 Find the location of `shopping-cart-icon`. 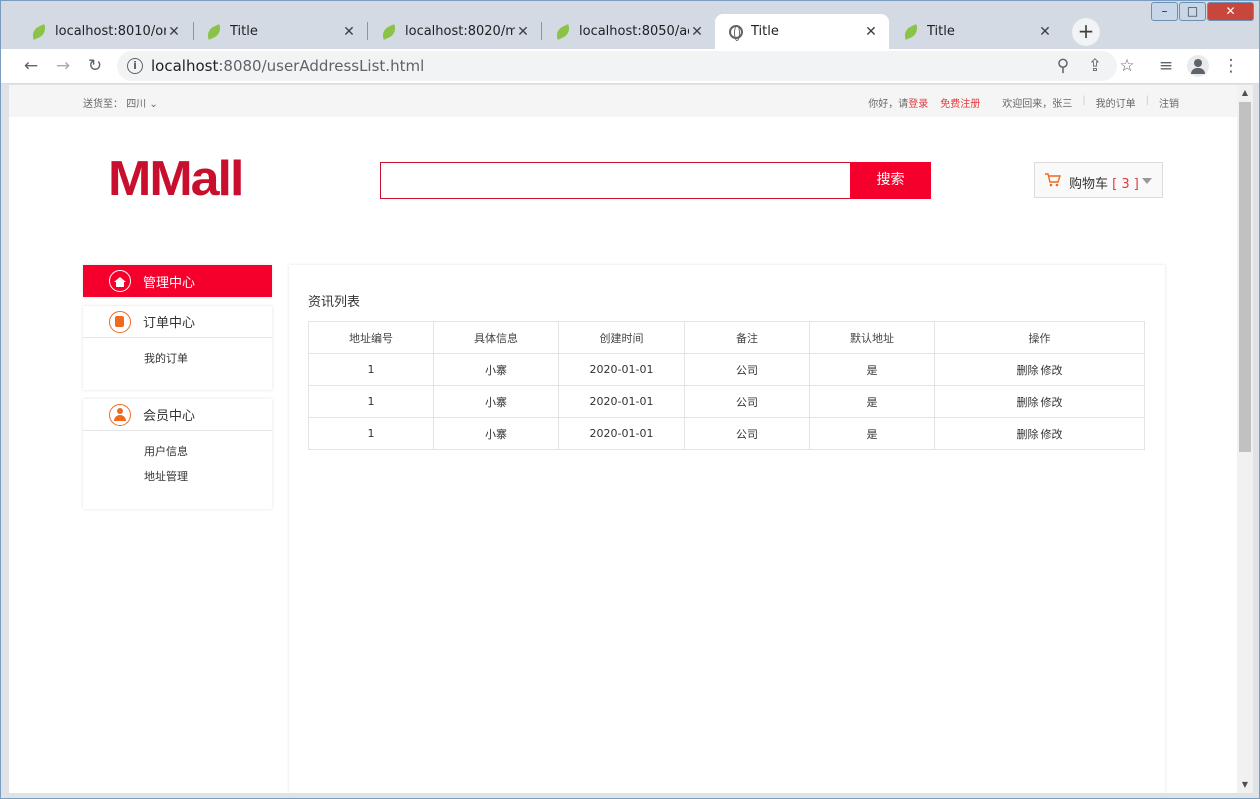

shopping-cart-icon is located at coordinates (1053, 180).